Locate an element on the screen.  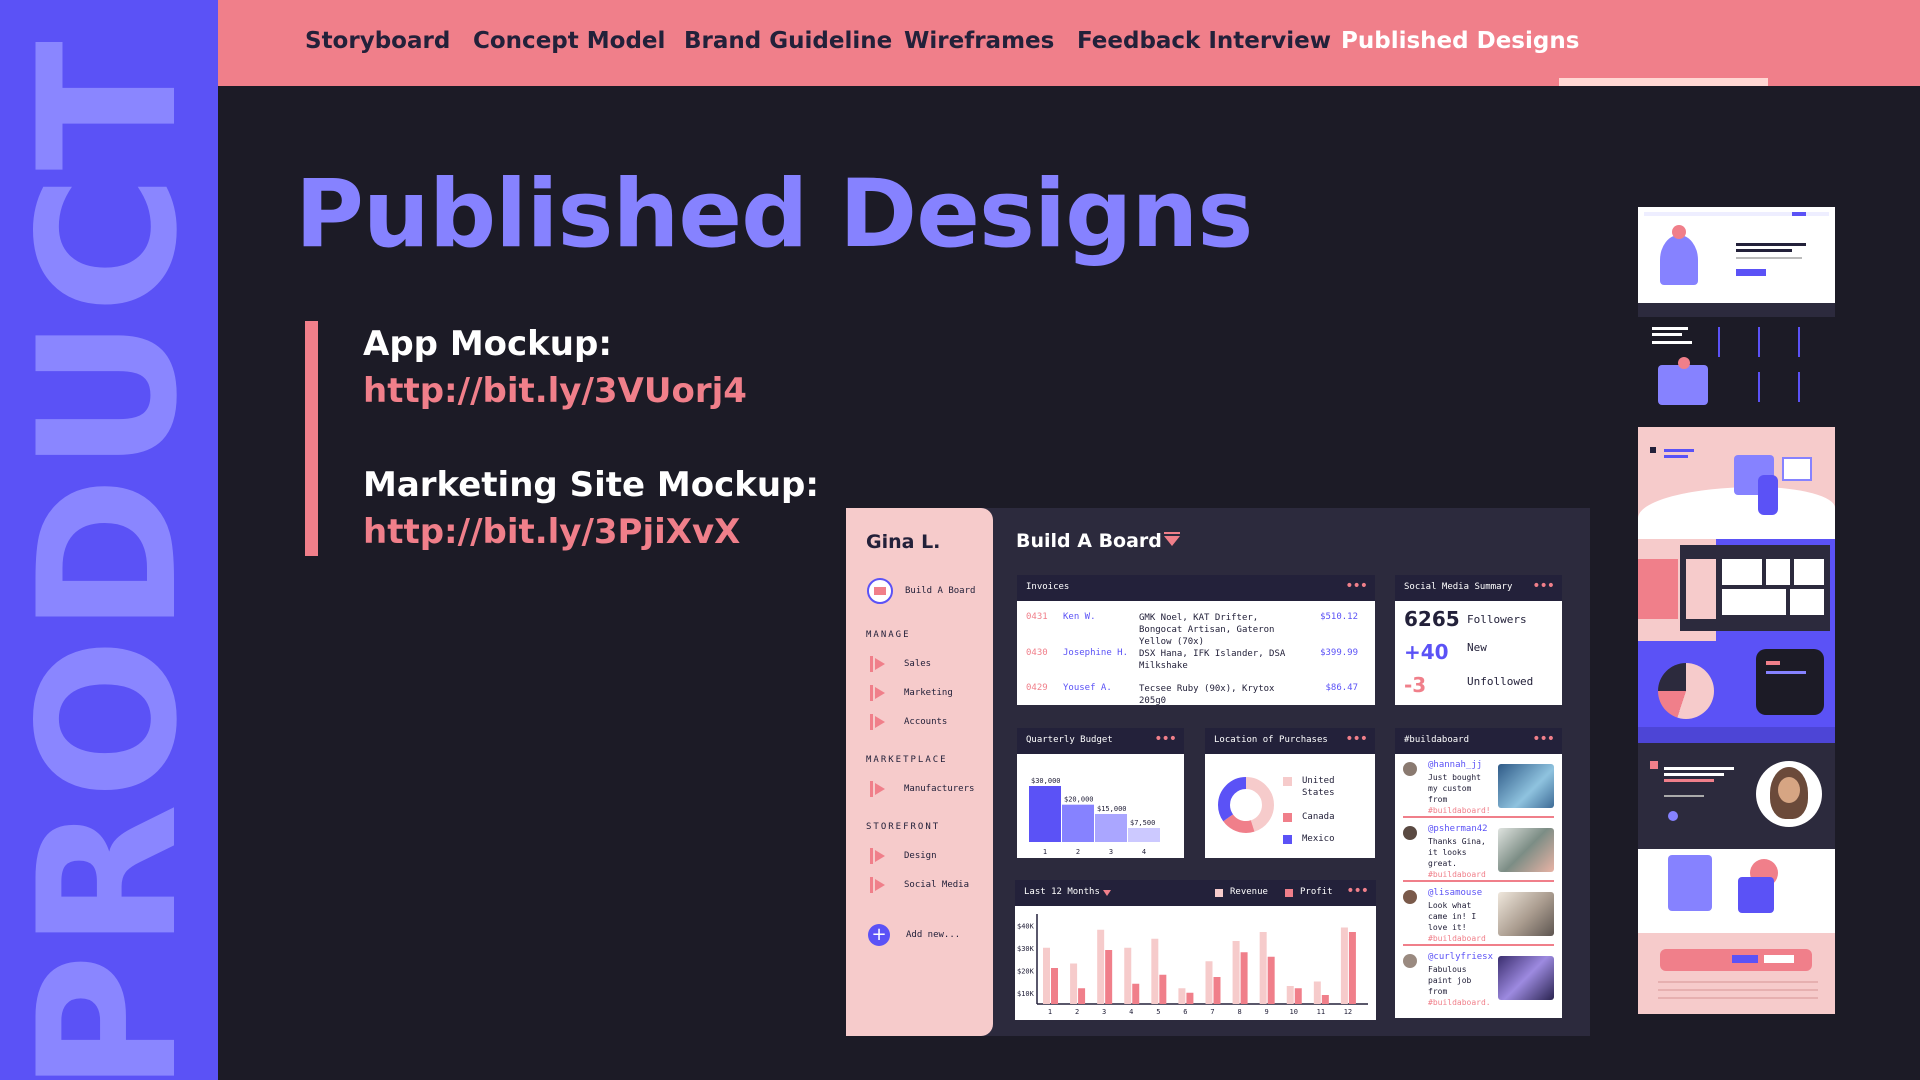
budget-bar is located at coordinates (1111, 828).